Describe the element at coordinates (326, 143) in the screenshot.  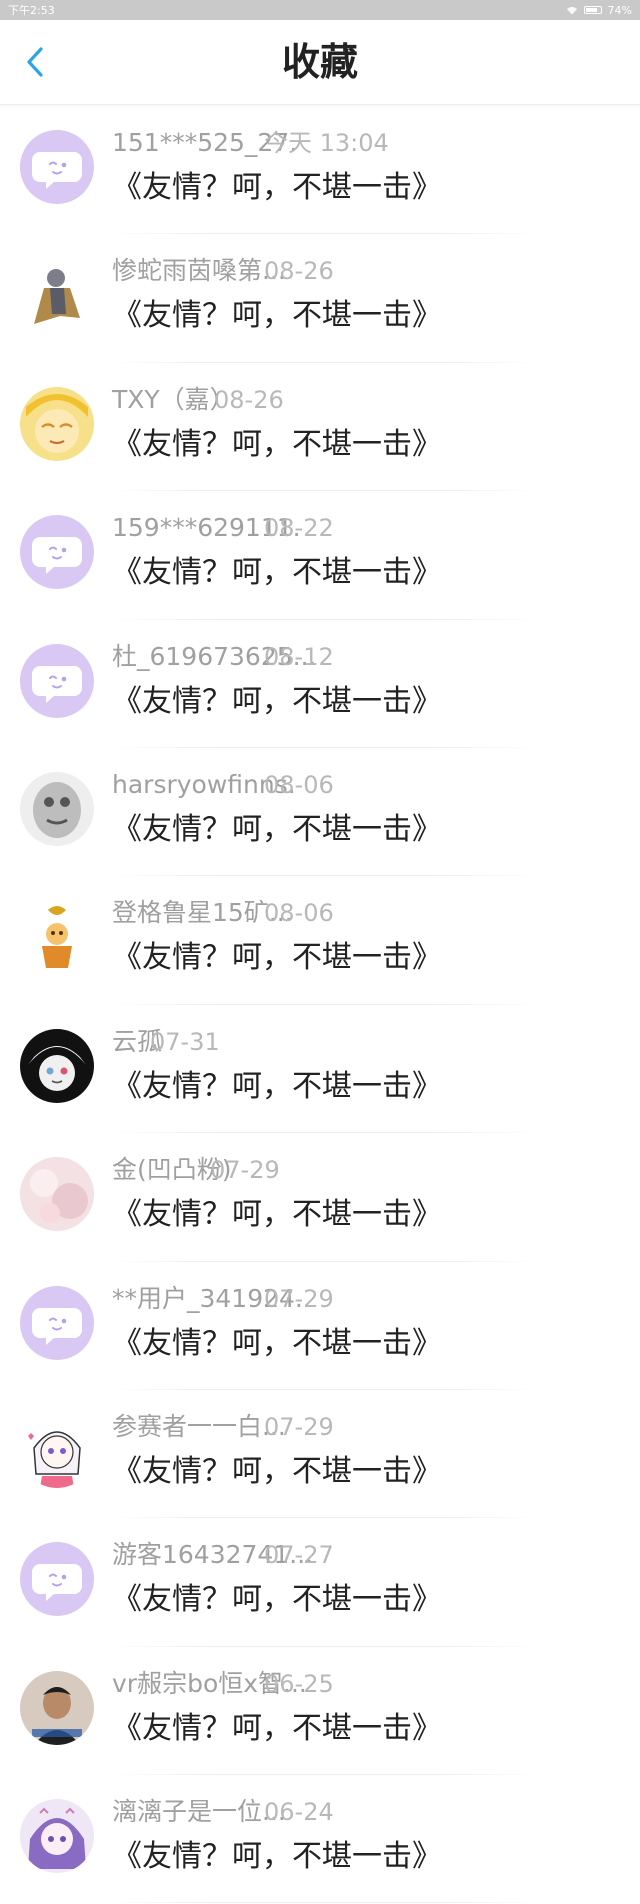
I see `timestamp: 今天 13:04` at that location.